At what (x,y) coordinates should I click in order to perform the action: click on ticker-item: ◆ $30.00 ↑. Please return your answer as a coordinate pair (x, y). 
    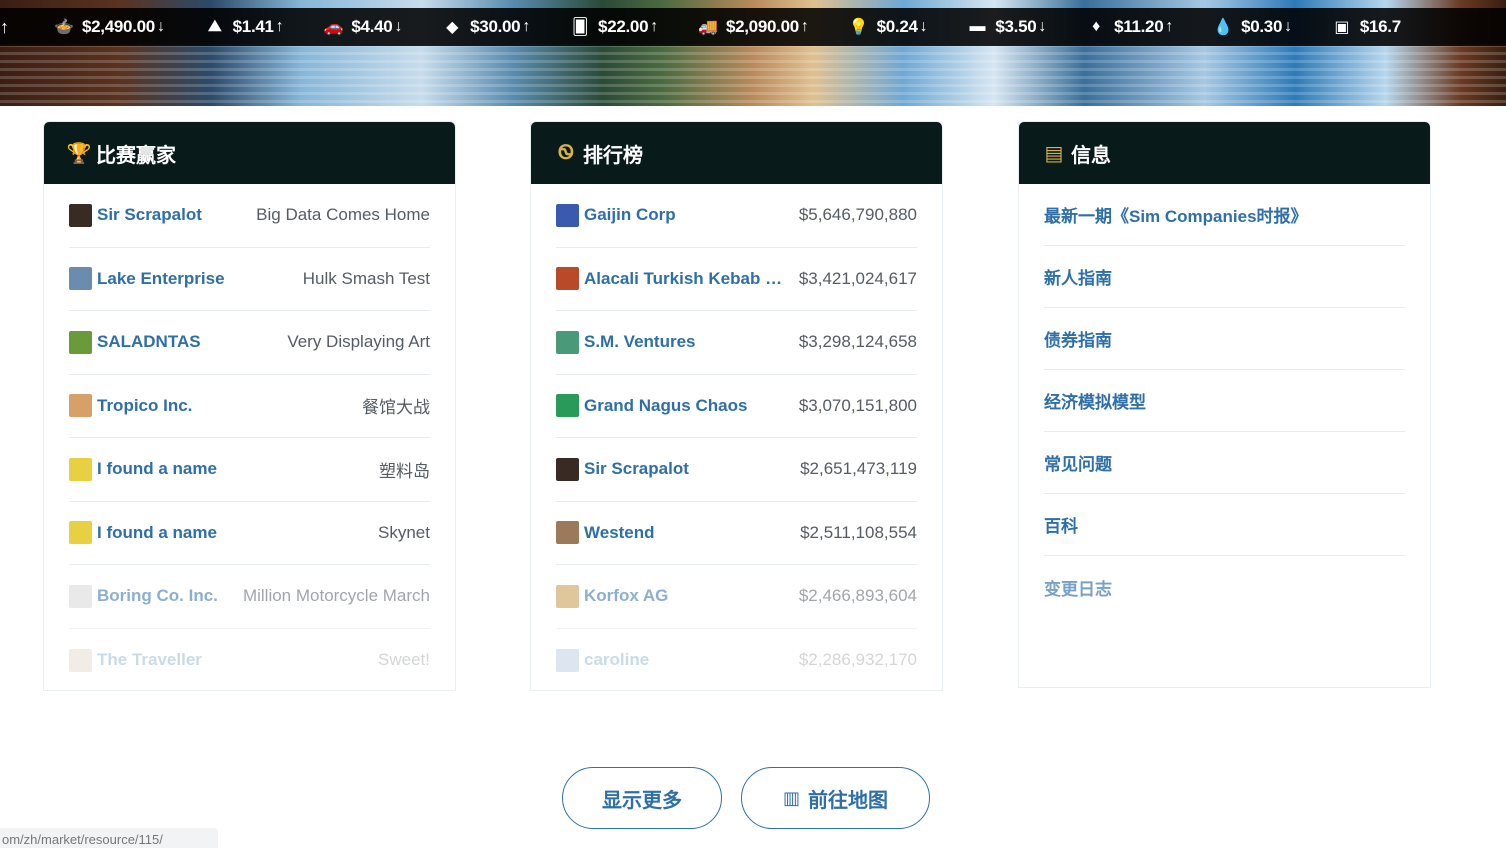
    Looking at the image, I should click on (485, 27).